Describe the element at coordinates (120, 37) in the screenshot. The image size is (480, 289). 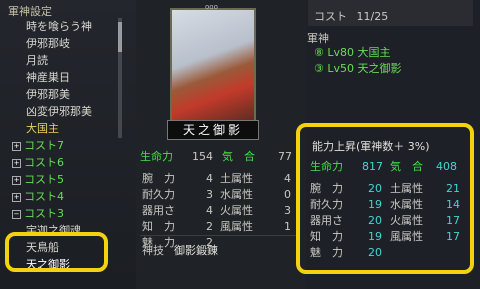
I see `list-scroll-thumb` at that location.